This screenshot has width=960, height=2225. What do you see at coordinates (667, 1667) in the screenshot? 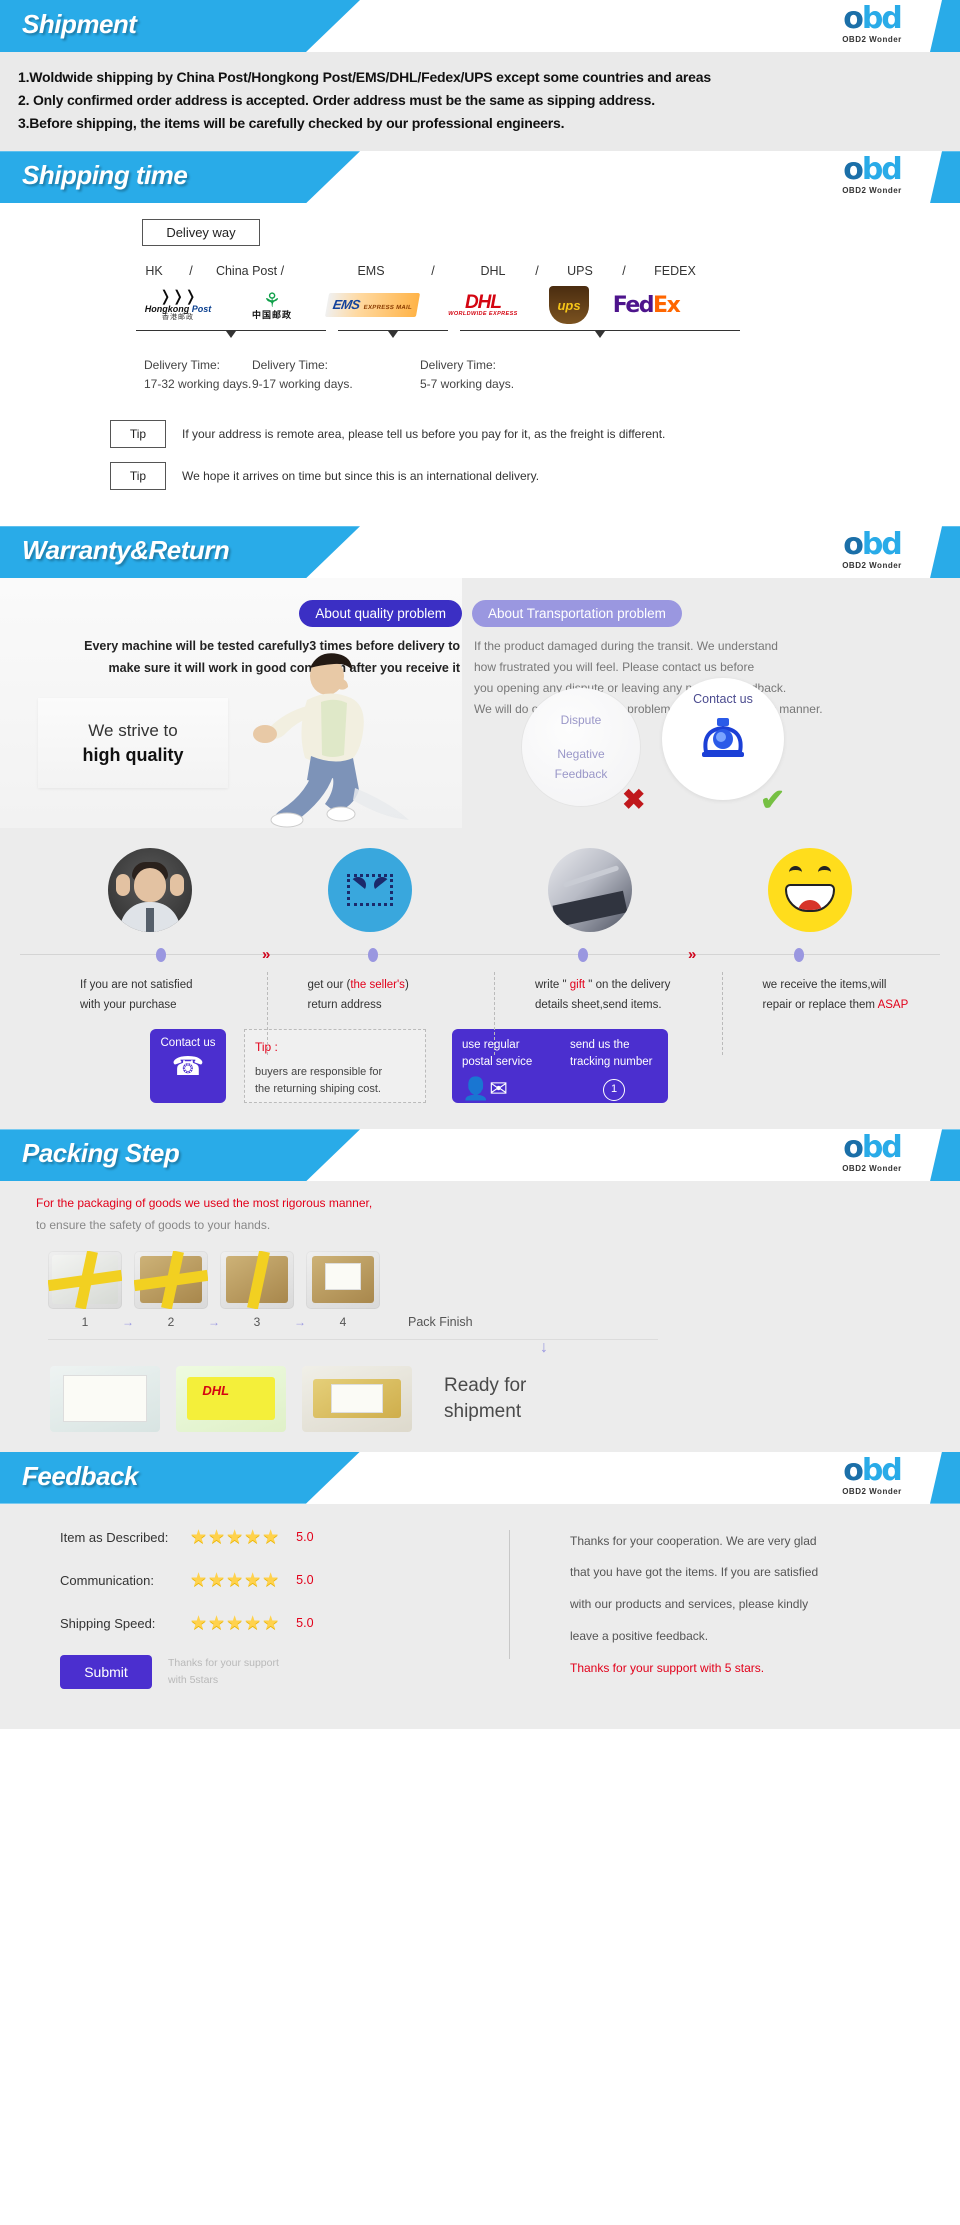
I see `feedback-thanks-red: Thanks for your support with 5 stars.` at bounding box center [667, 1667].